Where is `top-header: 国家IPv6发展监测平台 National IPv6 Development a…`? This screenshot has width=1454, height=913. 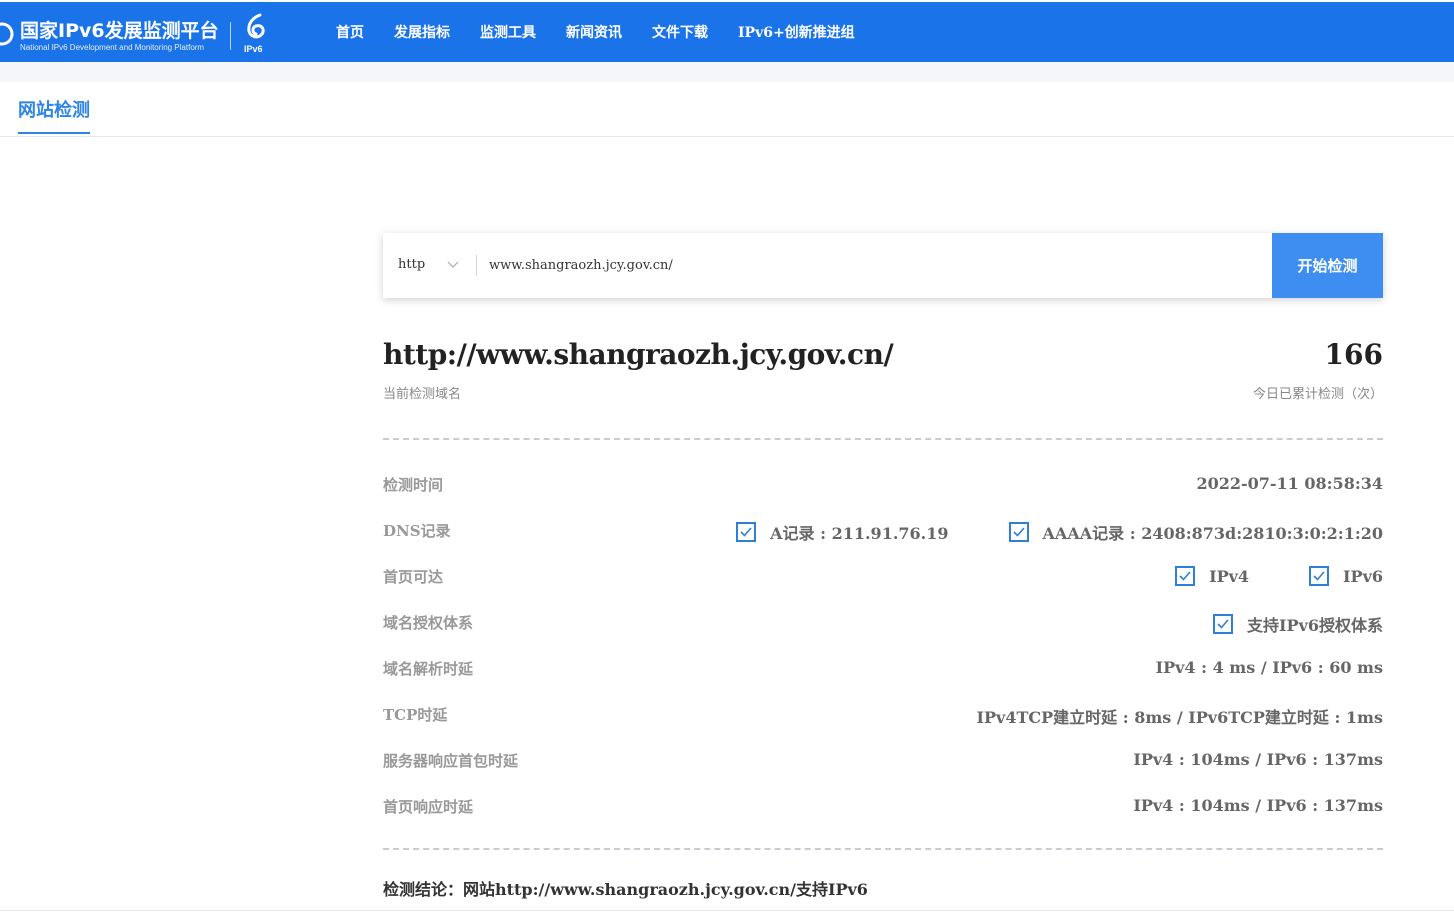 top-header: 国家IPv6发展监测平台 National IPv6 Development a… is located at coordinates (727, 32).